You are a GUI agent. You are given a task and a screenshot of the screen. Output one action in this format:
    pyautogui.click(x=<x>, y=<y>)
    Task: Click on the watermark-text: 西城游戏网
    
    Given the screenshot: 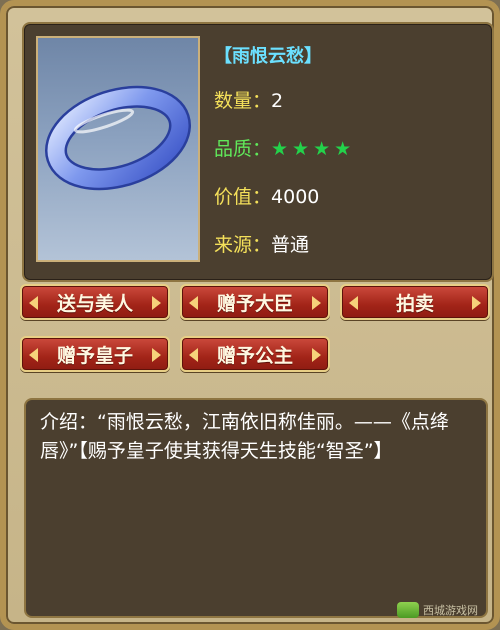 What is the action you would take?
    pyautogui.click(x=450, y=610)
    